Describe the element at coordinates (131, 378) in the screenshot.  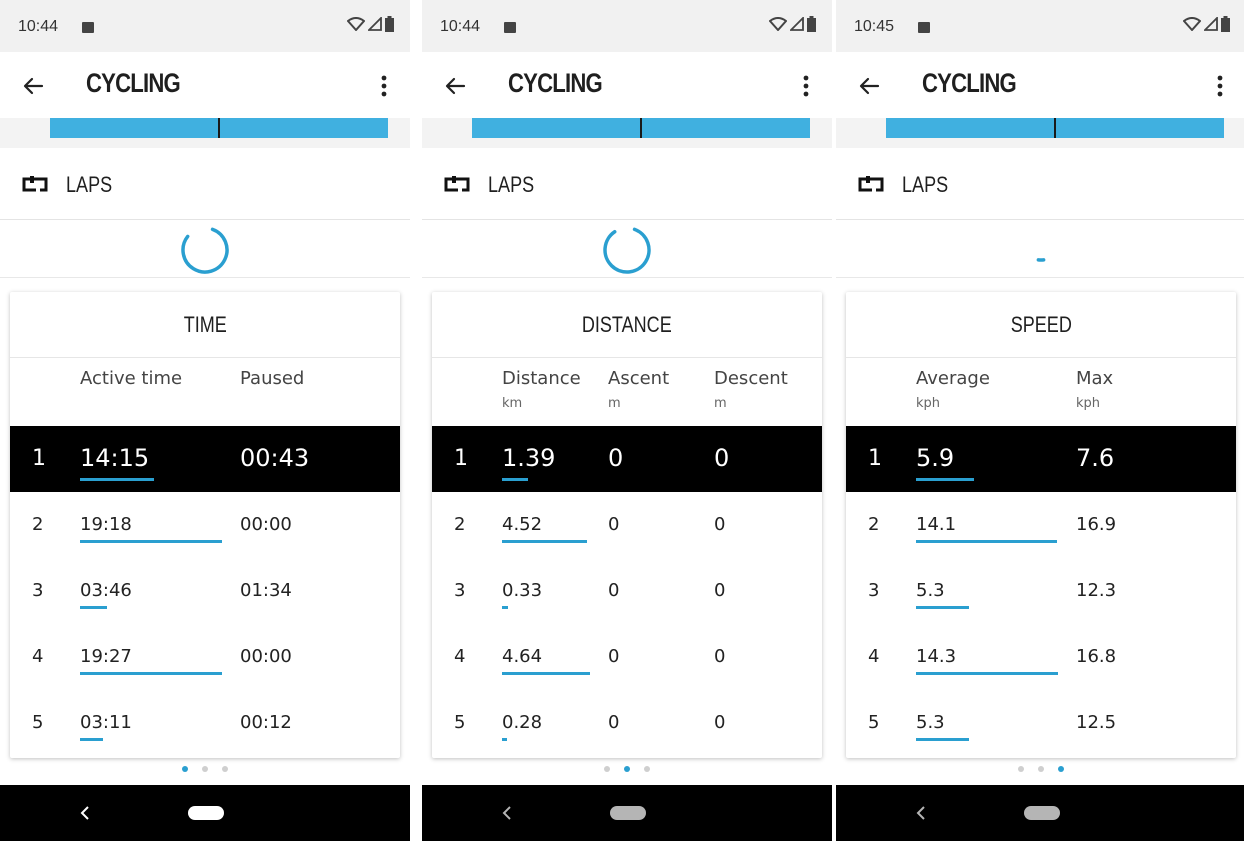
I see `column-header: Active time` at that location.